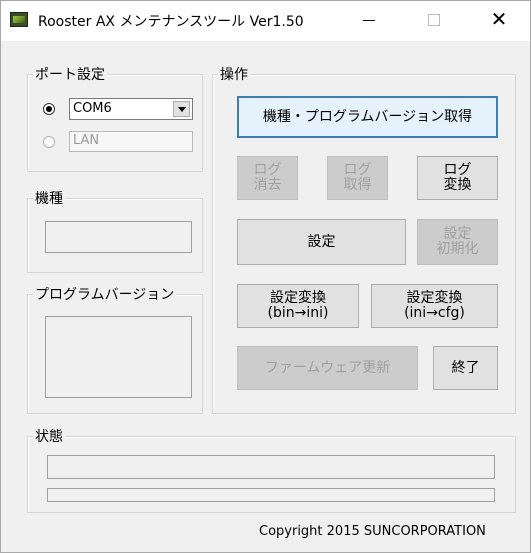  What do you see at coordinates (372, 531) in the screenshot?
I see `copyright-text: Copyright 2015 SUNCORPORATION` at bounding box center [372, 531].